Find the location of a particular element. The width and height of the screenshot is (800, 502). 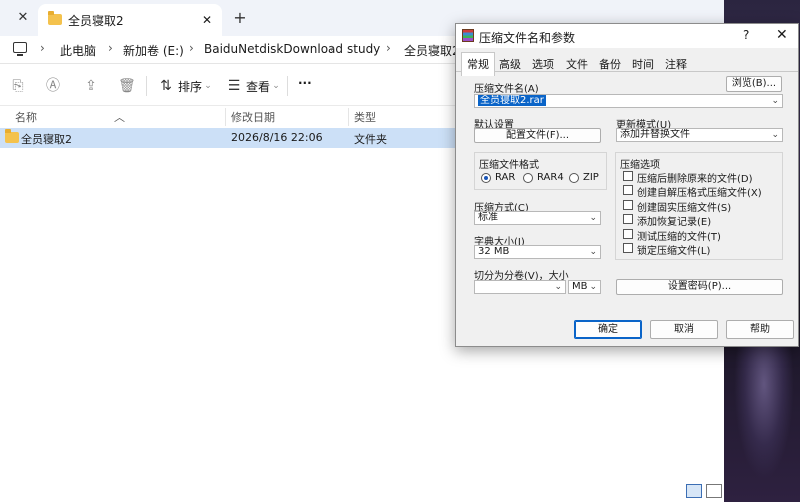

option-lock: 锁定压缩文件(L) is located at coordinates (674, 251).